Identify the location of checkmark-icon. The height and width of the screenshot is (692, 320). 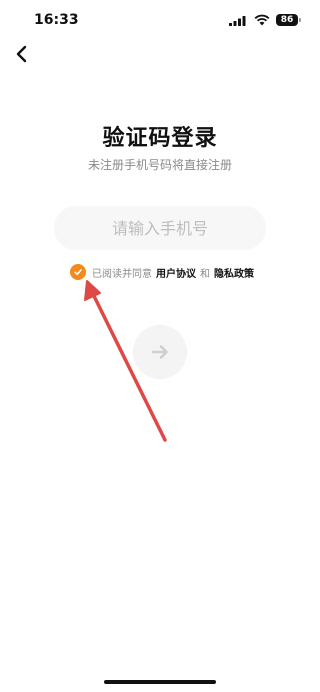
(78, 272).